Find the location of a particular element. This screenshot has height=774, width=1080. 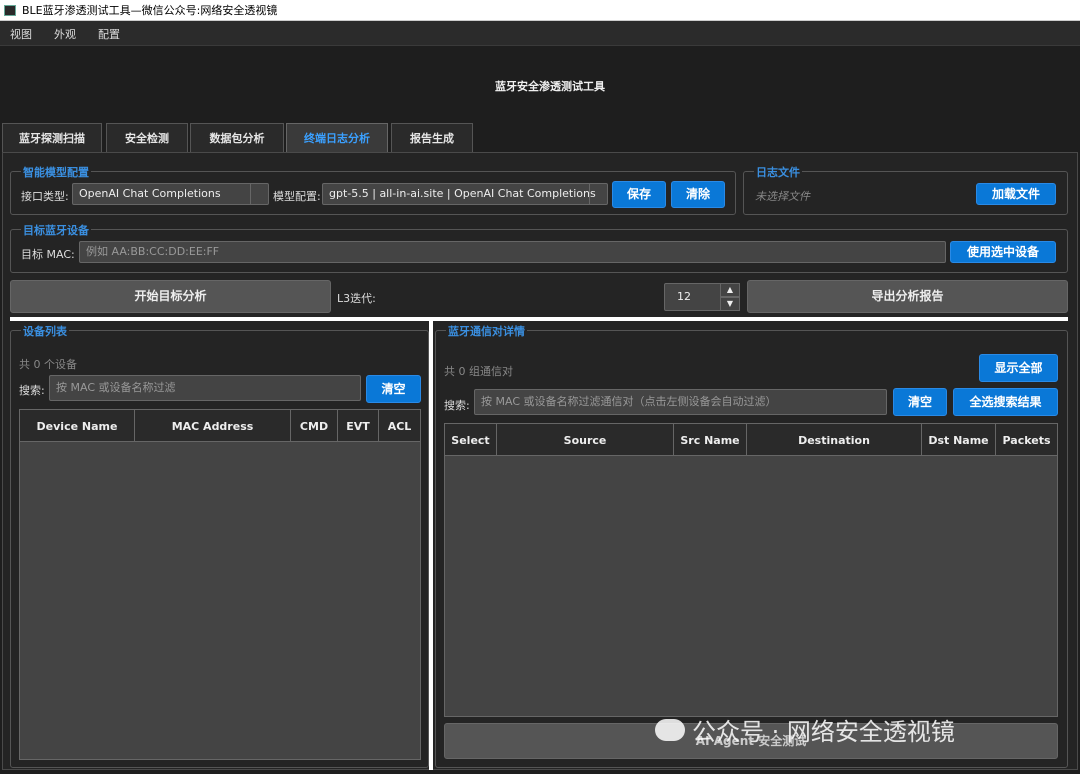

interface-type-select: OpenAI Chat Completions is located at coordinates (170, 194).